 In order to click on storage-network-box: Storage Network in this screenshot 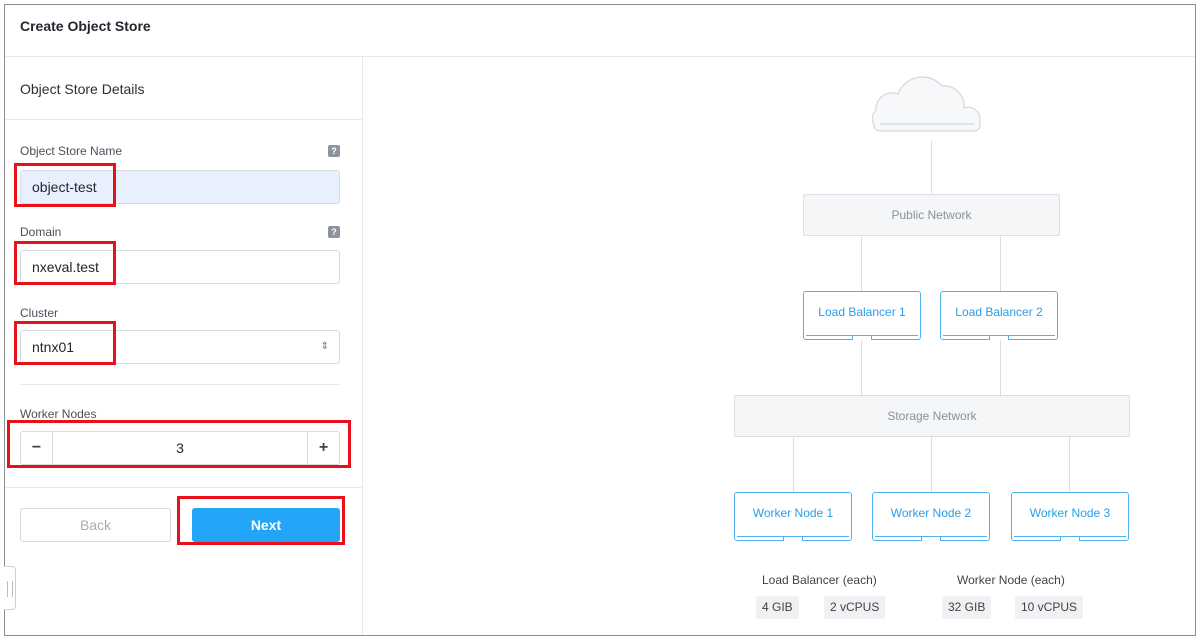, I will do `click(932, 416)`.